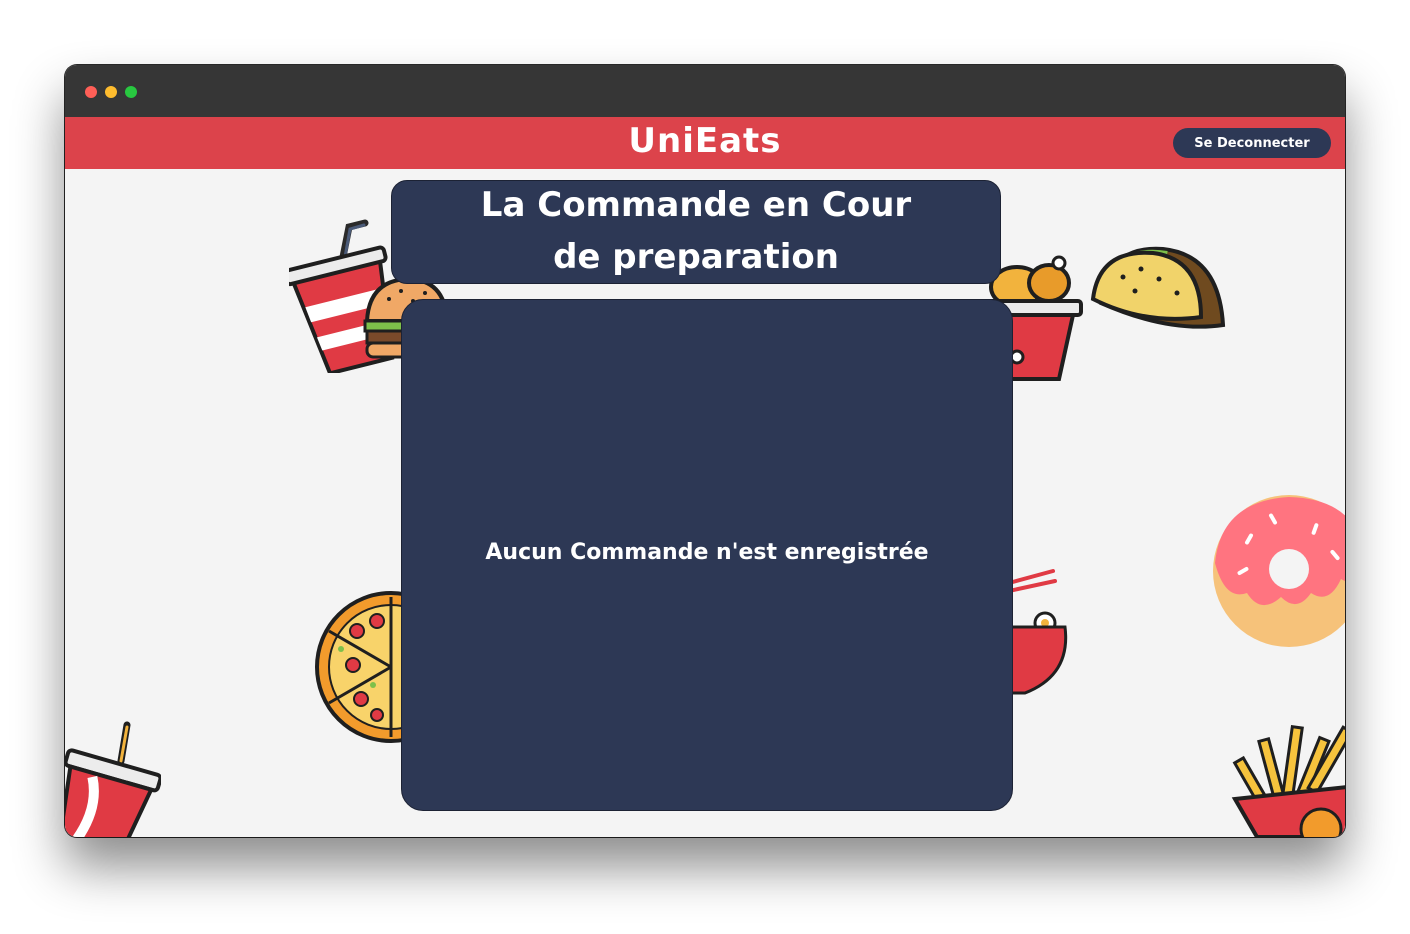 Image resolution: width=1410 pixels, height=934 pixels. I want to click on brand-title: UniEats, so click(705, 141).